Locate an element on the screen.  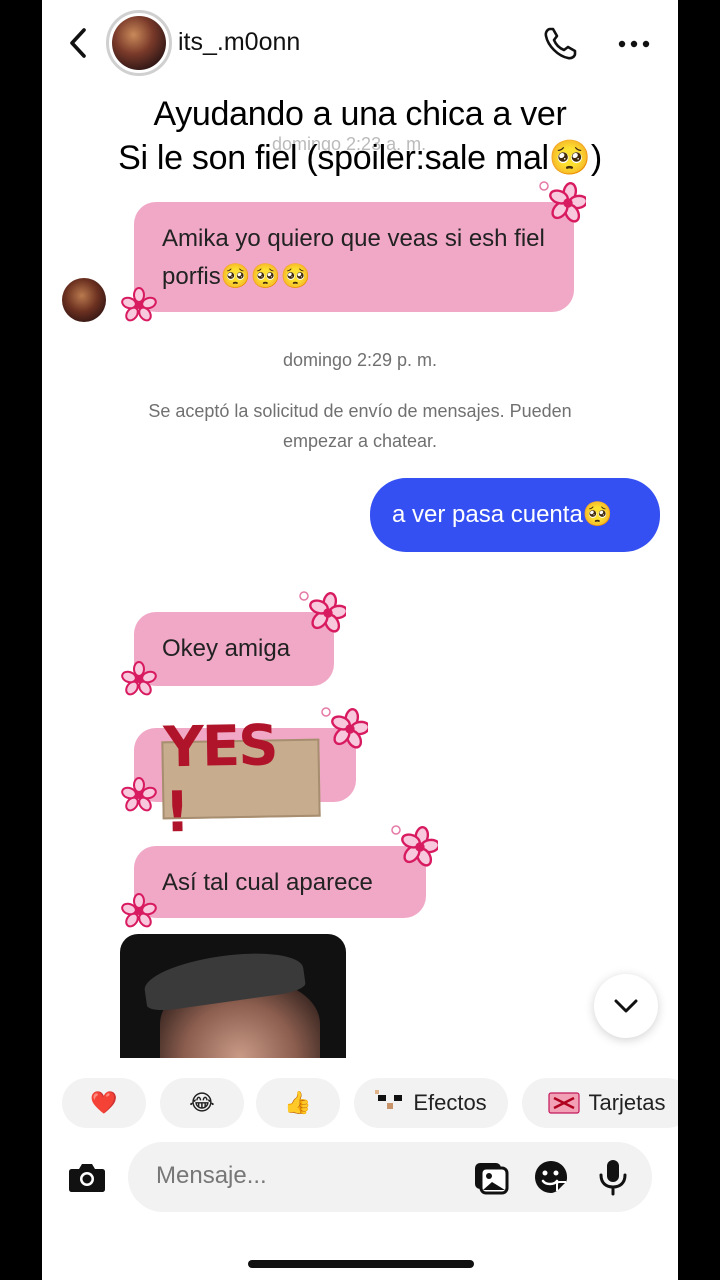
sender-avatar is located at coordinates (84, 300).